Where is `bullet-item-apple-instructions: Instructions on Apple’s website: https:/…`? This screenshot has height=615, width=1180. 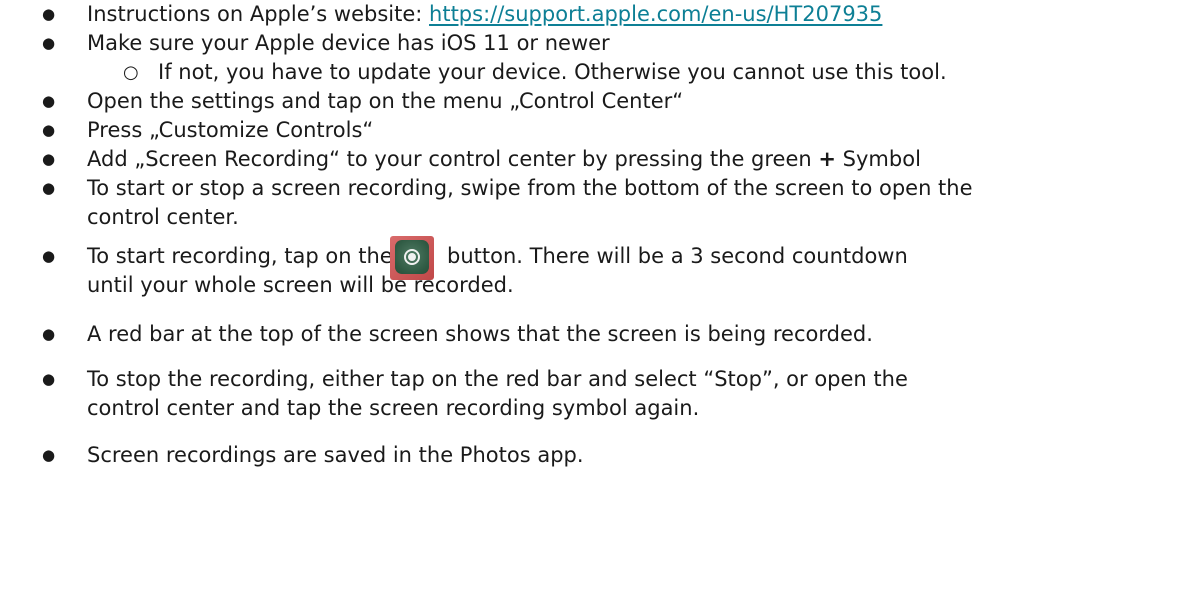
bullet-item-apple-instructions: Instructions on Apple’s website: https:/… is located at coordinates (590, 14).